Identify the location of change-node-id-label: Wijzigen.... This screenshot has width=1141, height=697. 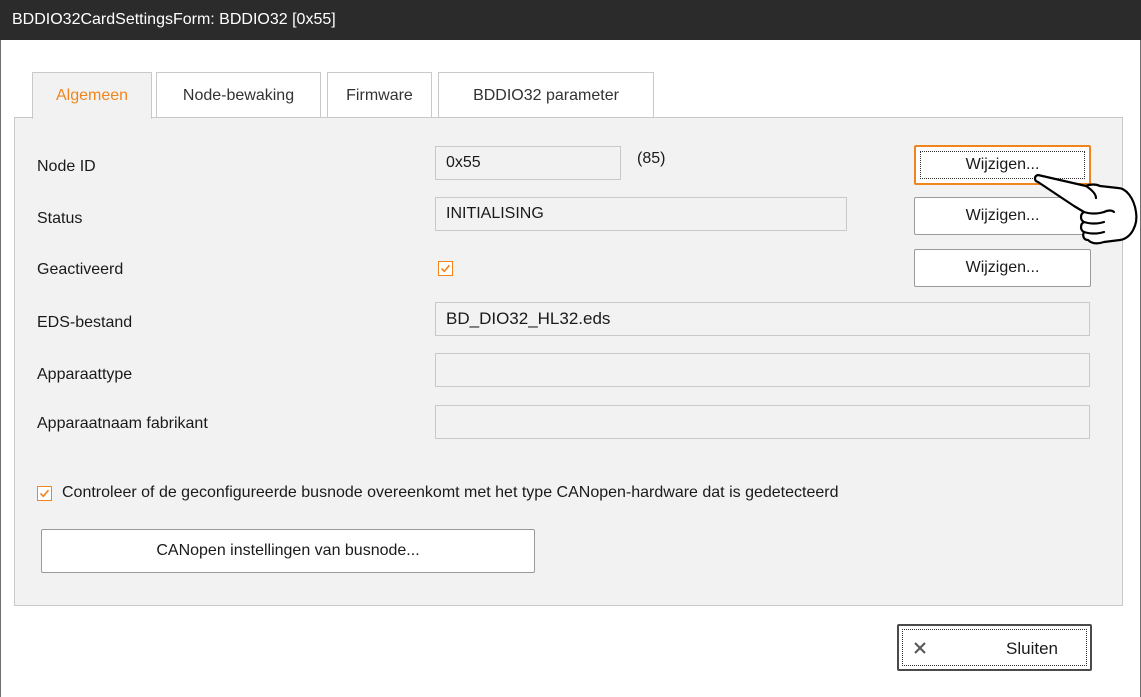
(1002, 164).